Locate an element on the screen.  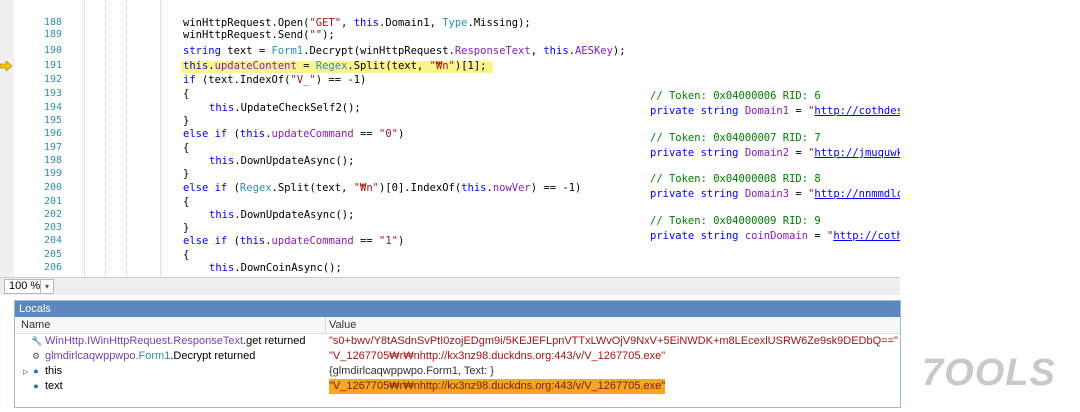
line-number: 192 is located at coordinates (52, 79).